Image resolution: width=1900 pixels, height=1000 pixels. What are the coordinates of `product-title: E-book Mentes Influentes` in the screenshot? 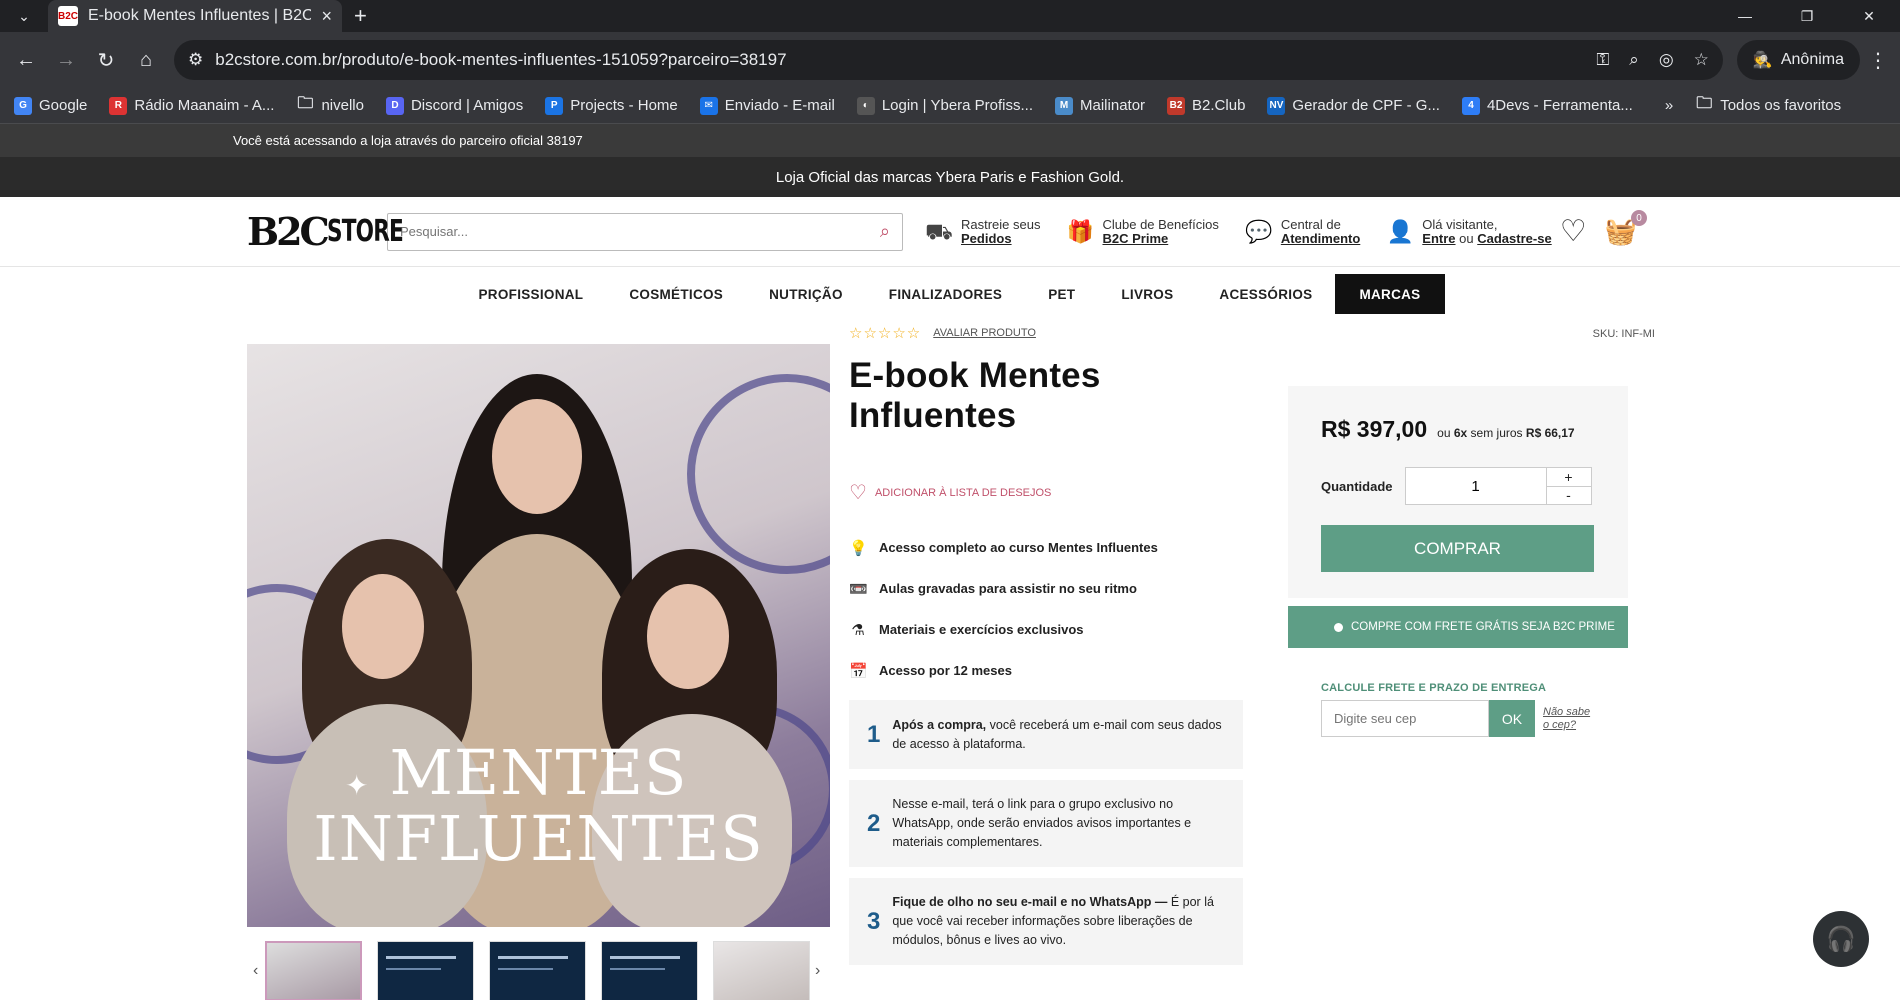 It's located at (975, 395).